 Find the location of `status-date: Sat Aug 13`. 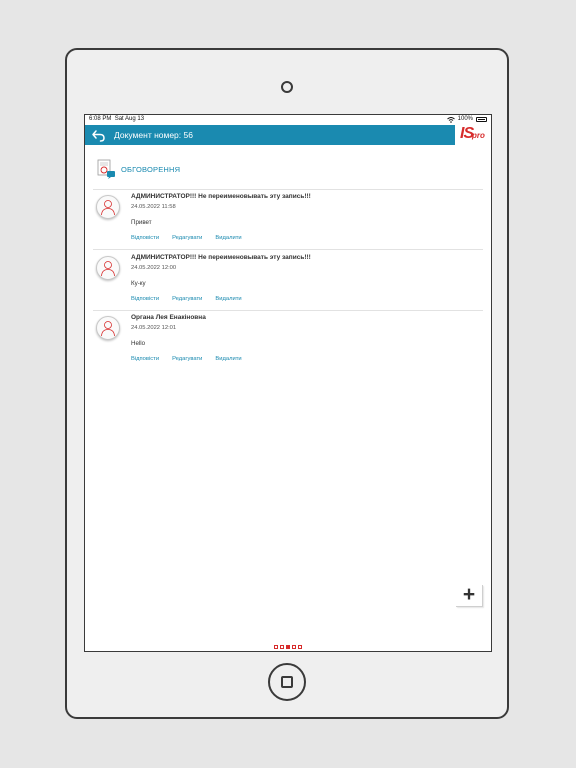

status-date: Sat Aug 13 is located at coordinates (129, 119).